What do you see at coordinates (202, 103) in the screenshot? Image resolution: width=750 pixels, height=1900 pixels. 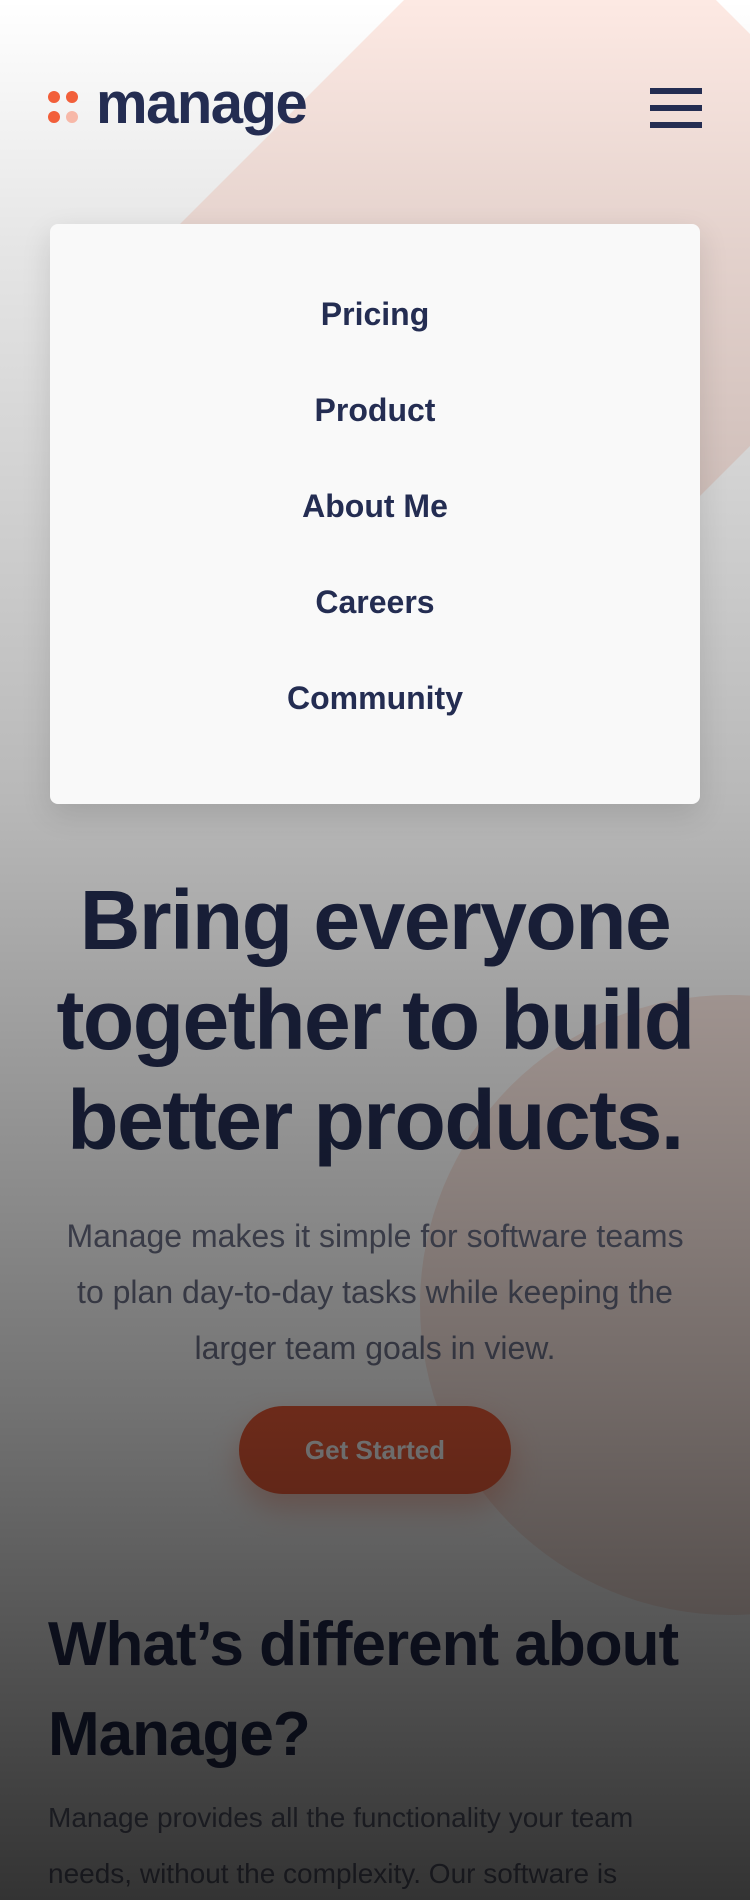 I see `logo-text: manage` at bounding box center [202, 103].